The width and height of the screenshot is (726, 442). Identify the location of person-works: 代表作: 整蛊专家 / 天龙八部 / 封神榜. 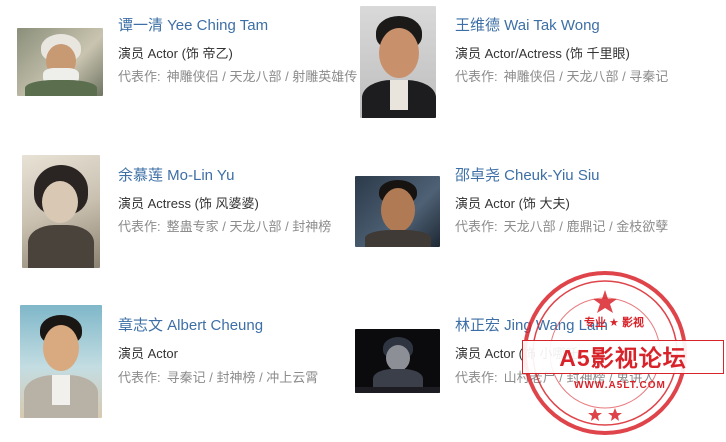
(243, 227).